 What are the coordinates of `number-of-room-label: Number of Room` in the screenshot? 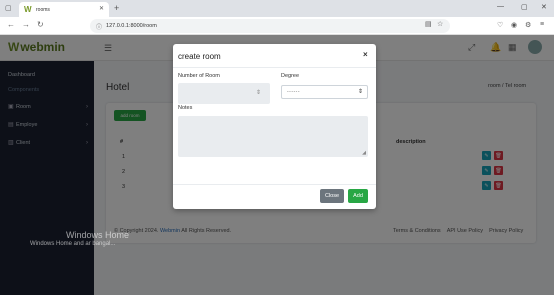 It's located at (199, 76).